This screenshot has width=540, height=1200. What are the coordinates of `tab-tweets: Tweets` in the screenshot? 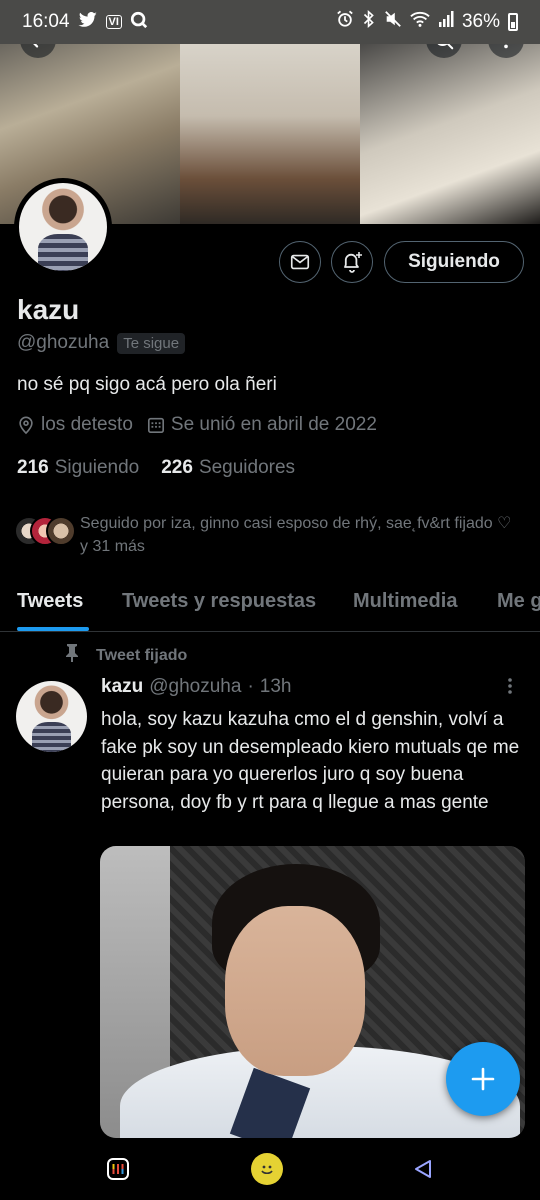 It's located at (50, 601).